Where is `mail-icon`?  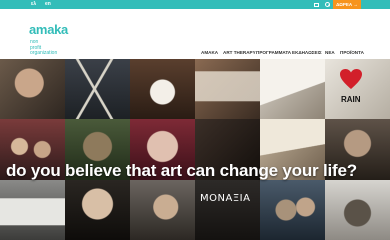 mail-icon is located at coordinates (316, 4).